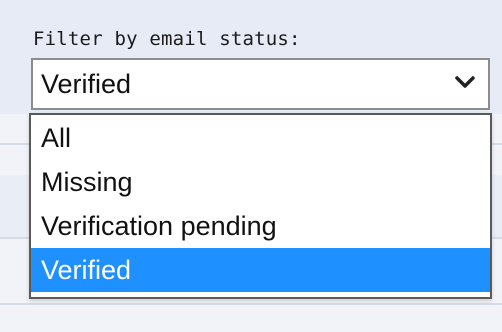 This screenshot has height=332, width=502. I want to click on email-status-select: Verified, so click(260, 84).